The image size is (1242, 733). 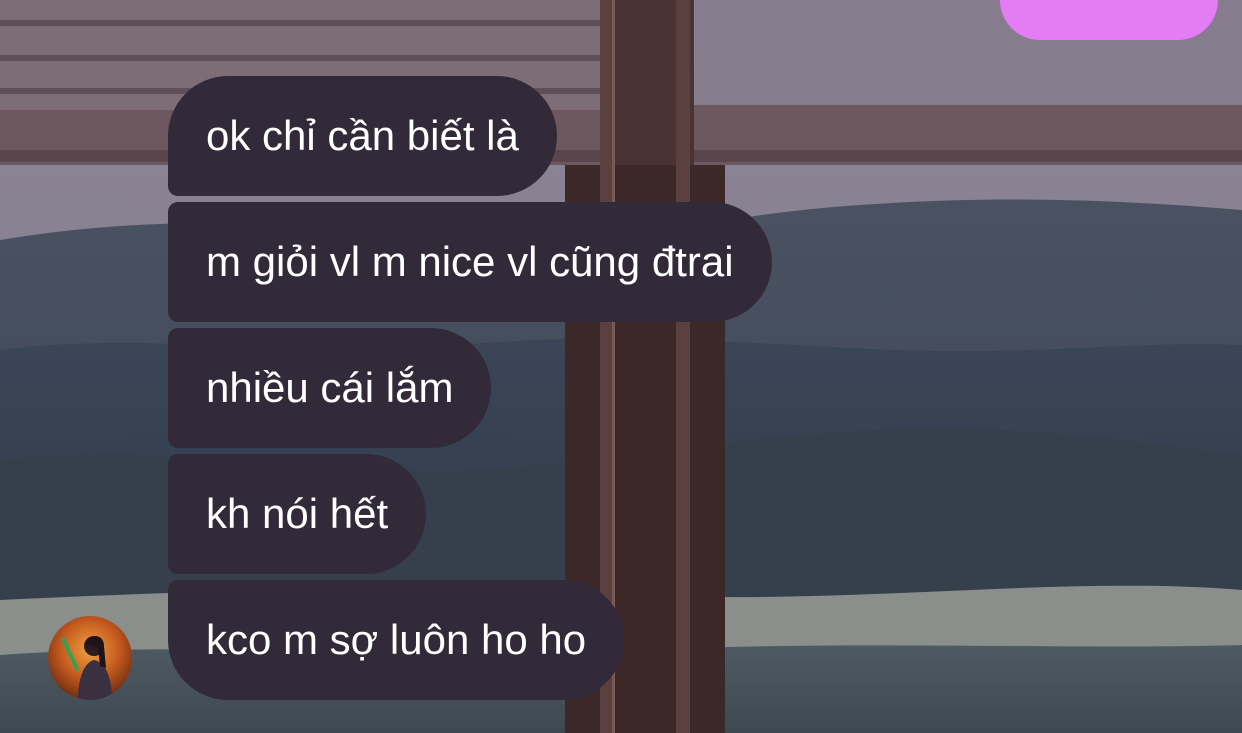 What do you see at coordinates (396, 640) in the screenshot?
I see `message-bubble: kco m sợ luôn ho ho` at bounding box center [396, 640].